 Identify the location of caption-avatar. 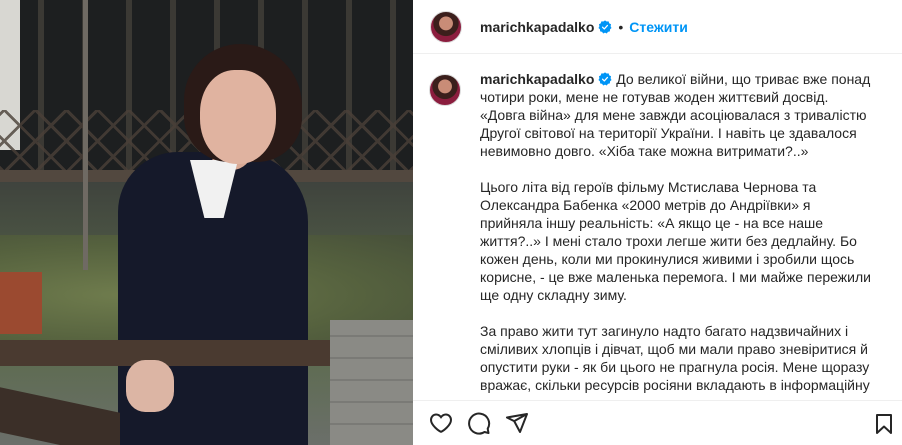
(445, 90).